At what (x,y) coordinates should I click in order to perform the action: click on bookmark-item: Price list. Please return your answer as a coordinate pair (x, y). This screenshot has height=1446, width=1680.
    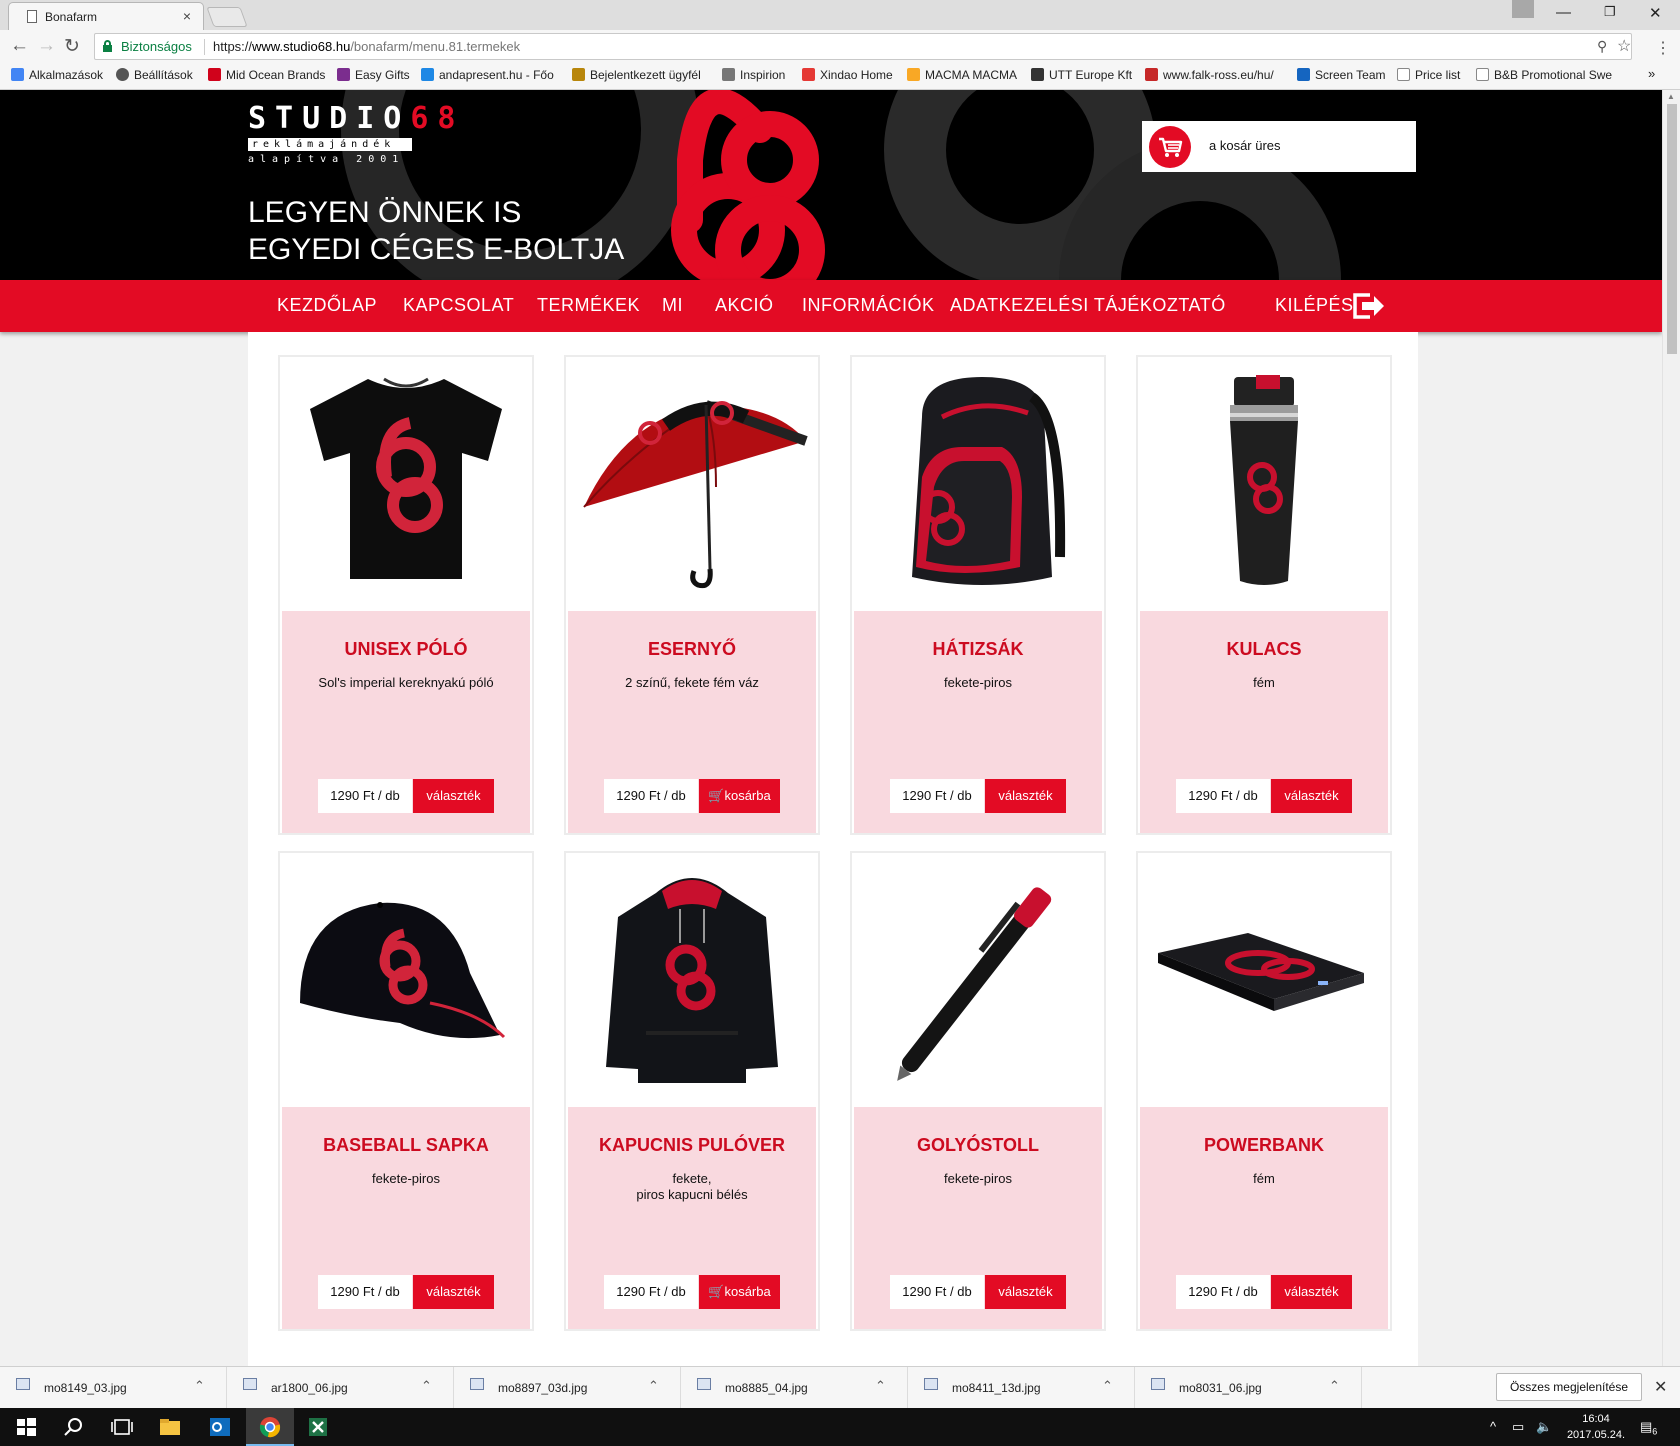
    Looking at the image, I should click on (1428, 75).